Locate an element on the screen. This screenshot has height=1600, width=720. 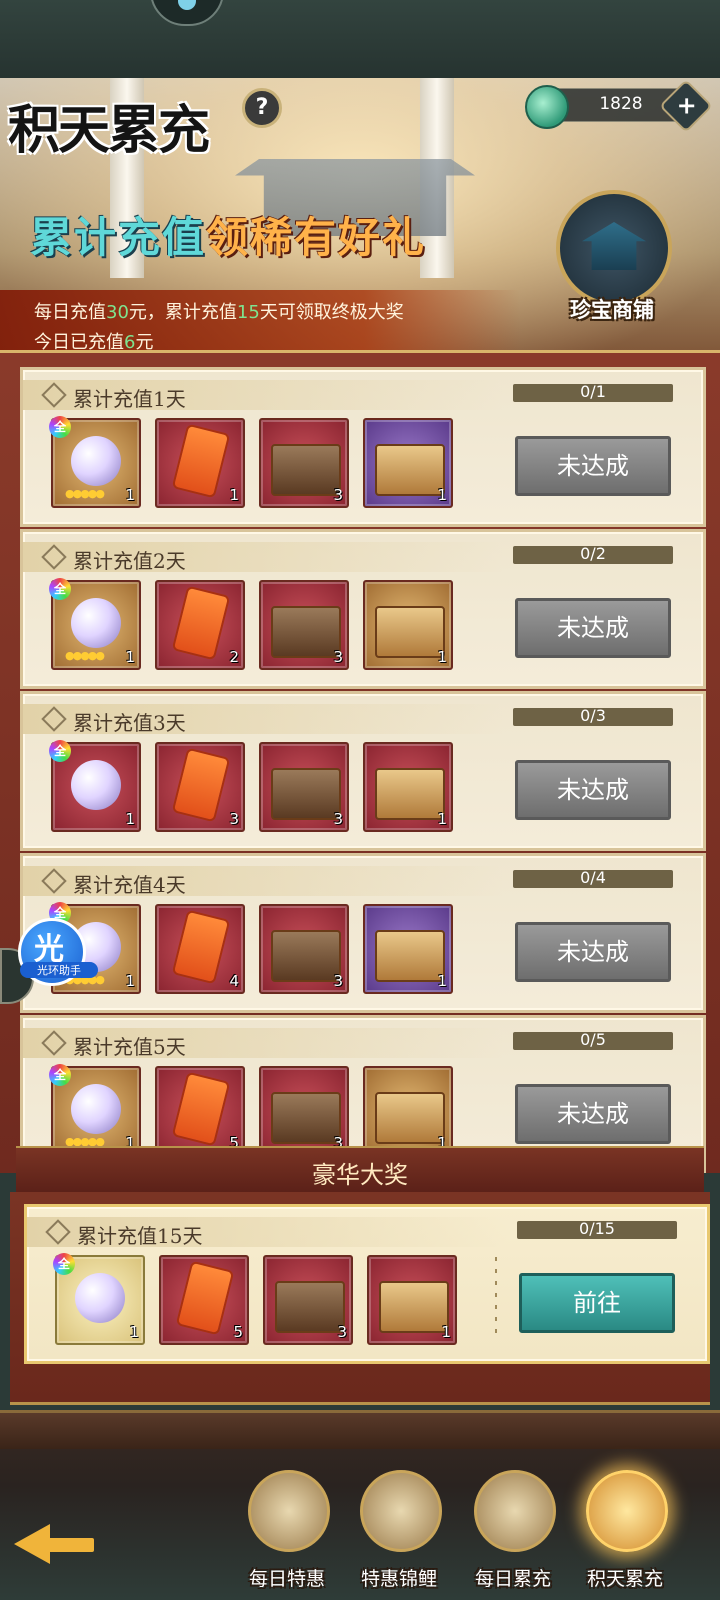
card-title-bar: 累计充值5天 is located at coordinates (263, 1043).